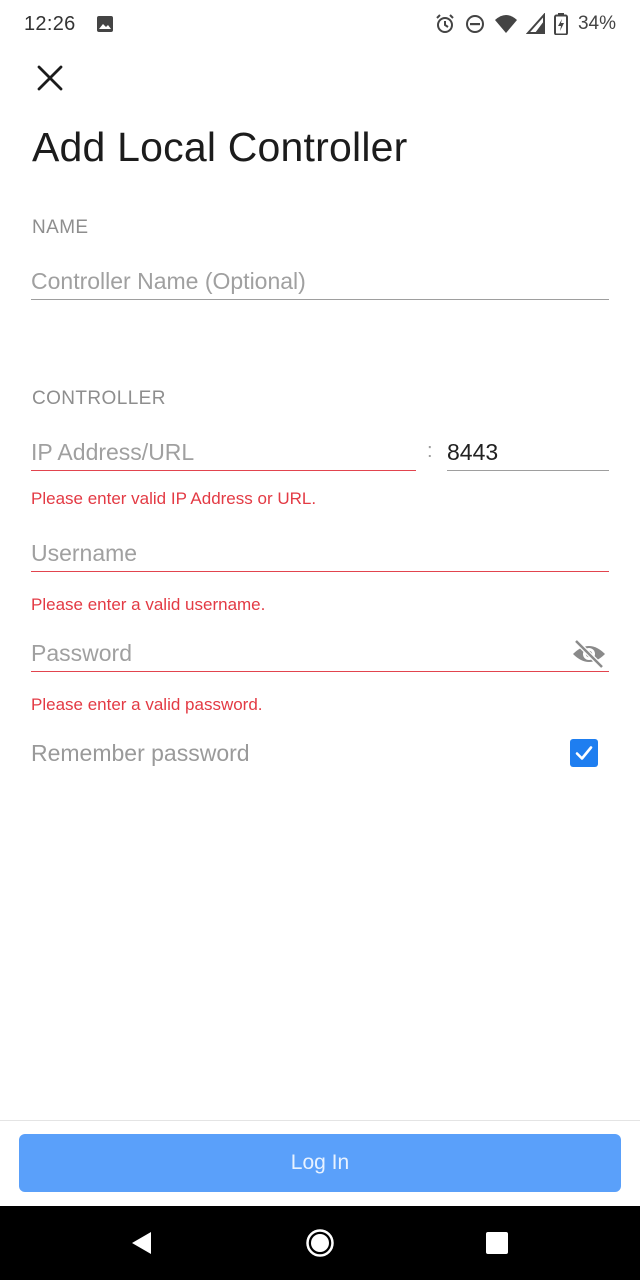  Describe the element at coordinates (99, 398) in the screenshot. I see `controller-section-label: CONTROLLER` at that location.